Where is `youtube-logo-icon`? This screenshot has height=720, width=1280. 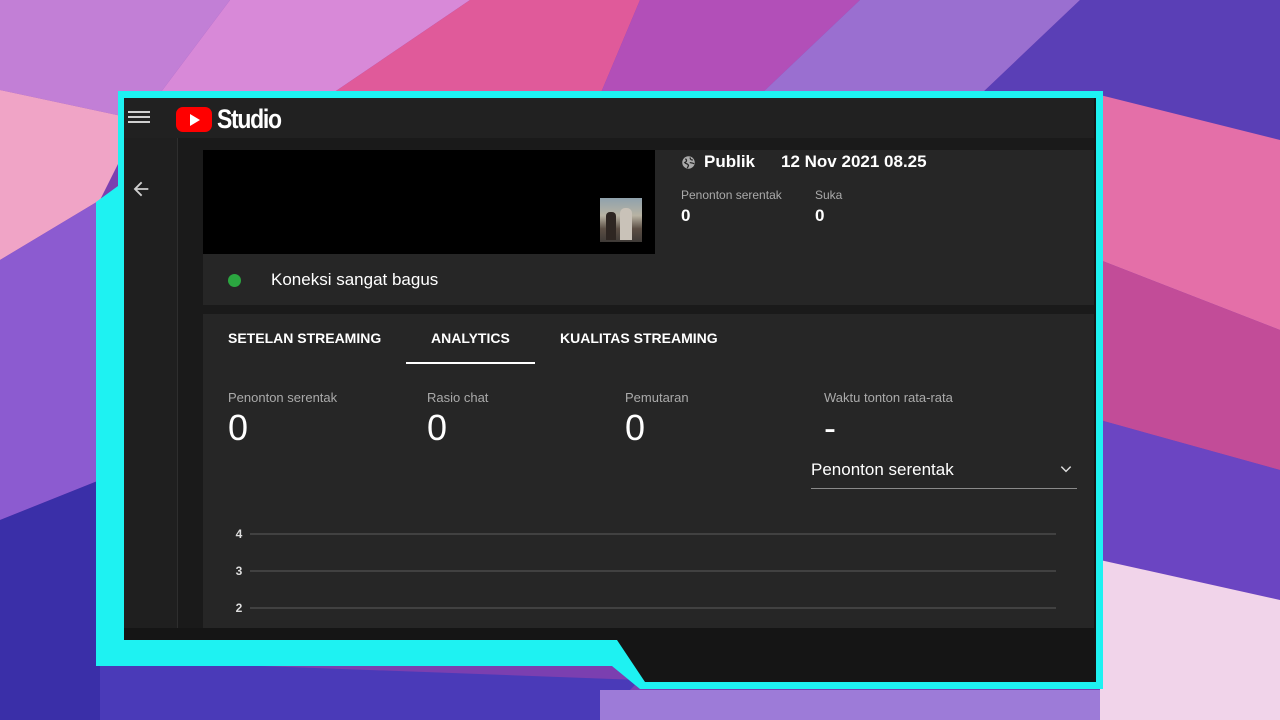
youtube-logo-icon is located at coordinates (194, 119).